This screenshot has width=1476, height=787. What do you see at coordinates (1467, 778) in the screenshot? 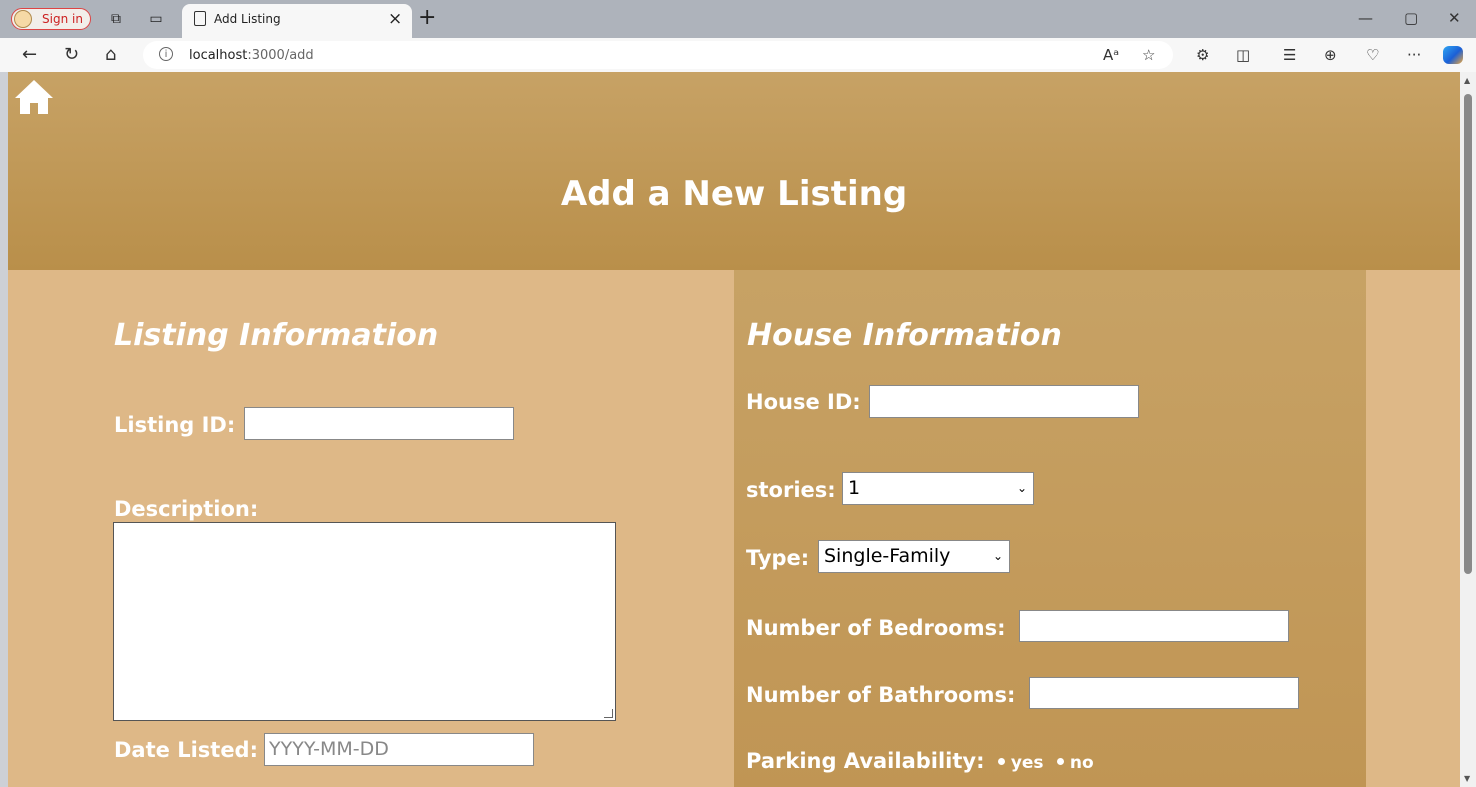
I see `scroll-down-arrow-icon: ▼` at bounding box center [1467, 778].